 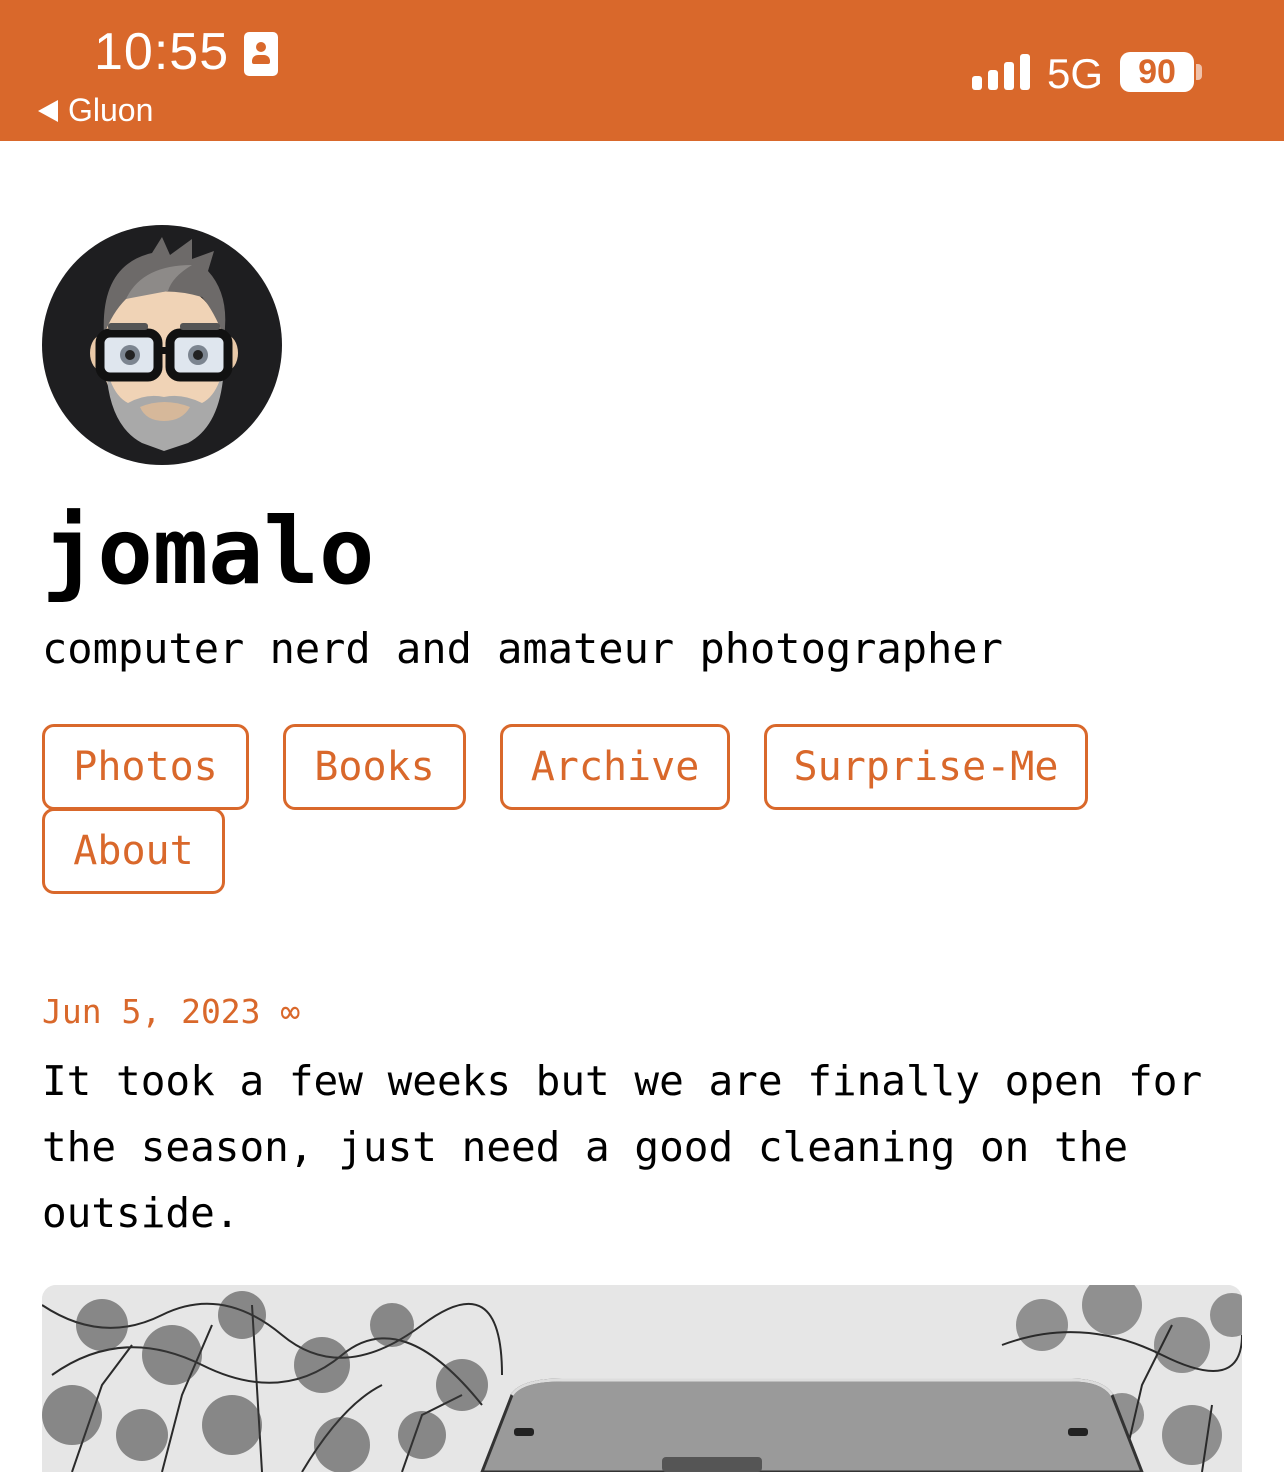 I want to click on back-to-app-link: Gluon, so click(x=95, y=110).